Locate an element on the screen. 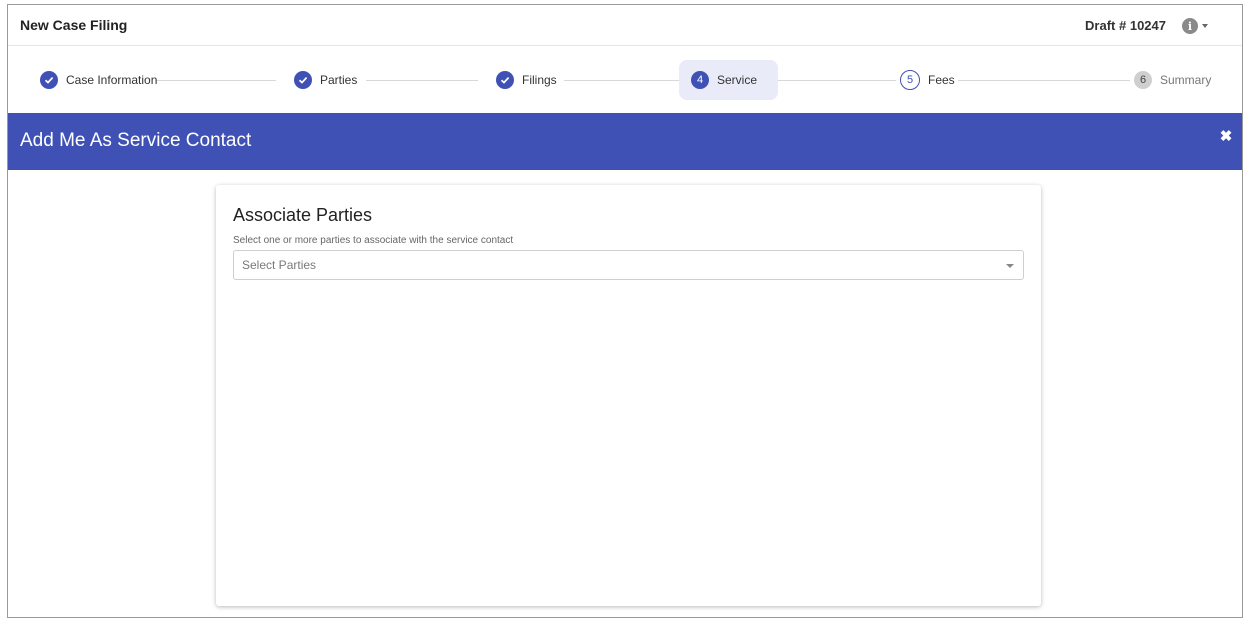 Image resolution: width=1249 pixels, height=621 pixels. step-parties: Parties is located at coordinates (325, 80).